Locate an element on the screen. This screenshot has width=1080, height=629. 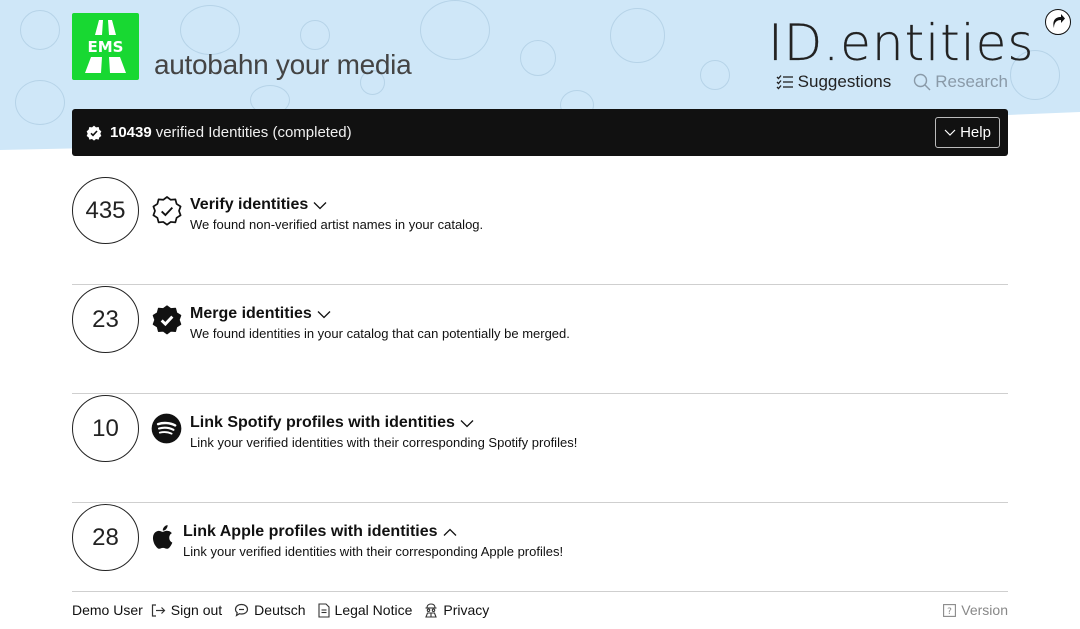
privacy-user-icon is located at coordinates (431, 610).